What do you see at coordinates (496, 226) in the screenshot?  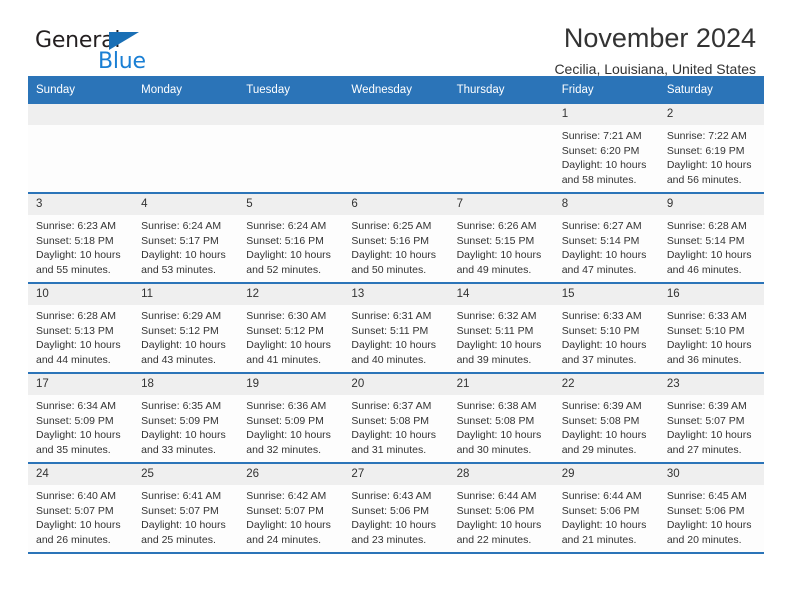 I see `sunrise-time: Sunrise: 6:26 AM` at bounding box center [496, 226].